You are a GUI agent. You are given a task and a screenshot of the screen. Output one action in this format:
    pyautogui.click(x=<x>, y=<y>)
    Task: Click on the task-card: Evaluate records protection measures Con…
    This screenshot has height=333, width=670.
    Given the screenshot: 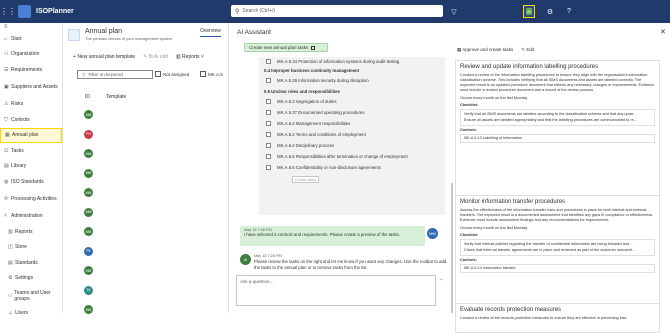 What is the action you would take?
    pyautogui.click(x=557, y=318)
    